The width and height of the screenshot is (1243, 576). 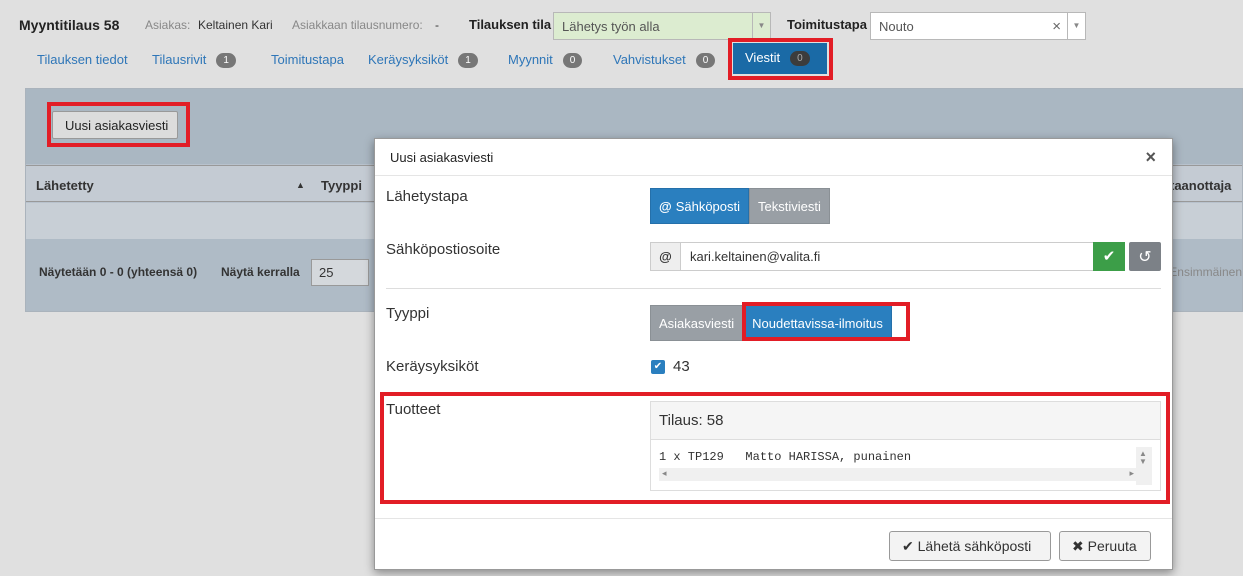 What do you see at coordinates (235, 25) in the screenshot?
I see `customer-value: Keltainen Kari` at bounding box center [235, 25].